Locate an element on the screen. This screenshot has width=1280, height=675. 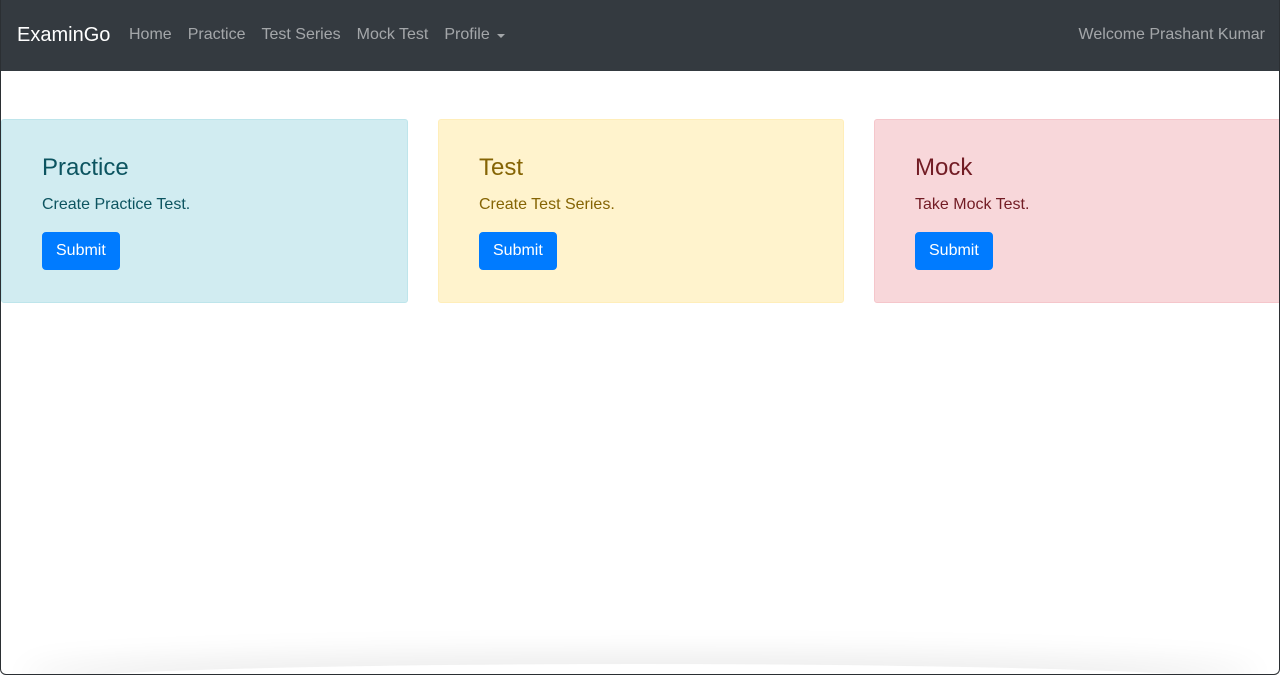
mock-card-text: Take Mock Test. is located at coordinates (972, 204).